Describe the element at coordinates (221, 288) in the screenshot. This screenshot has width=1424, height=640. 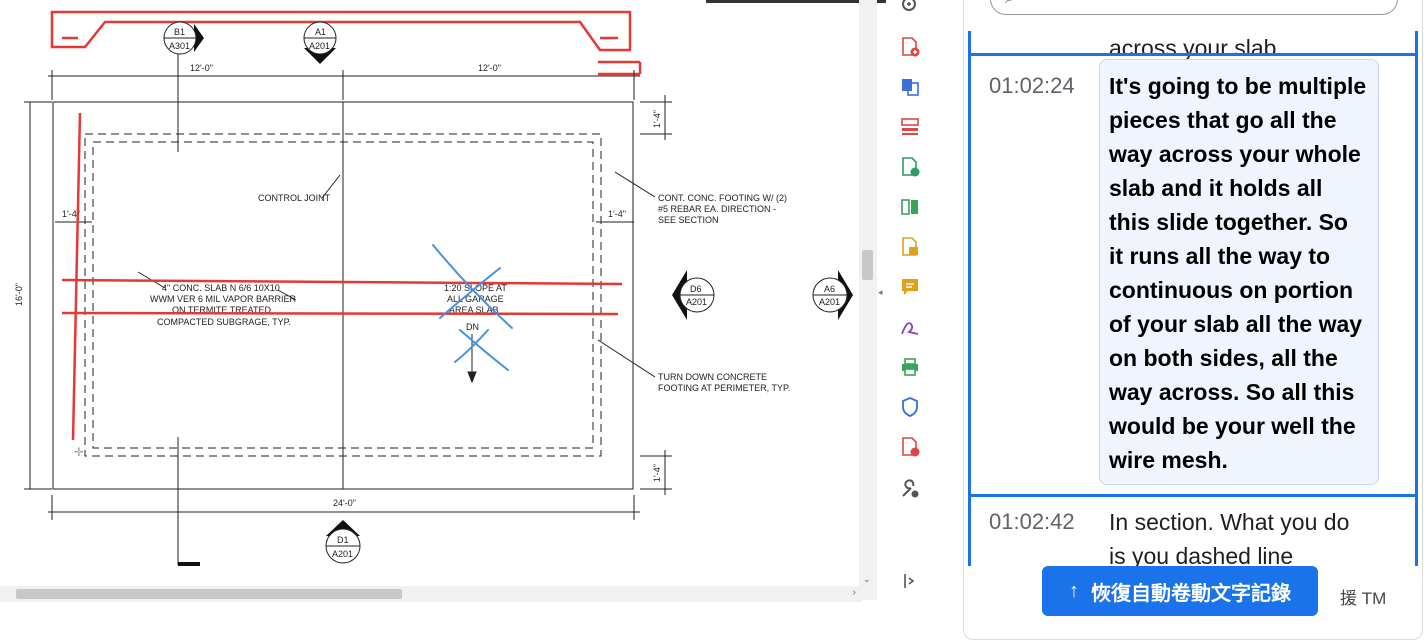
I see `note-slab-1: 4" CONC. SLAB N 6/6 10X10` at that location.